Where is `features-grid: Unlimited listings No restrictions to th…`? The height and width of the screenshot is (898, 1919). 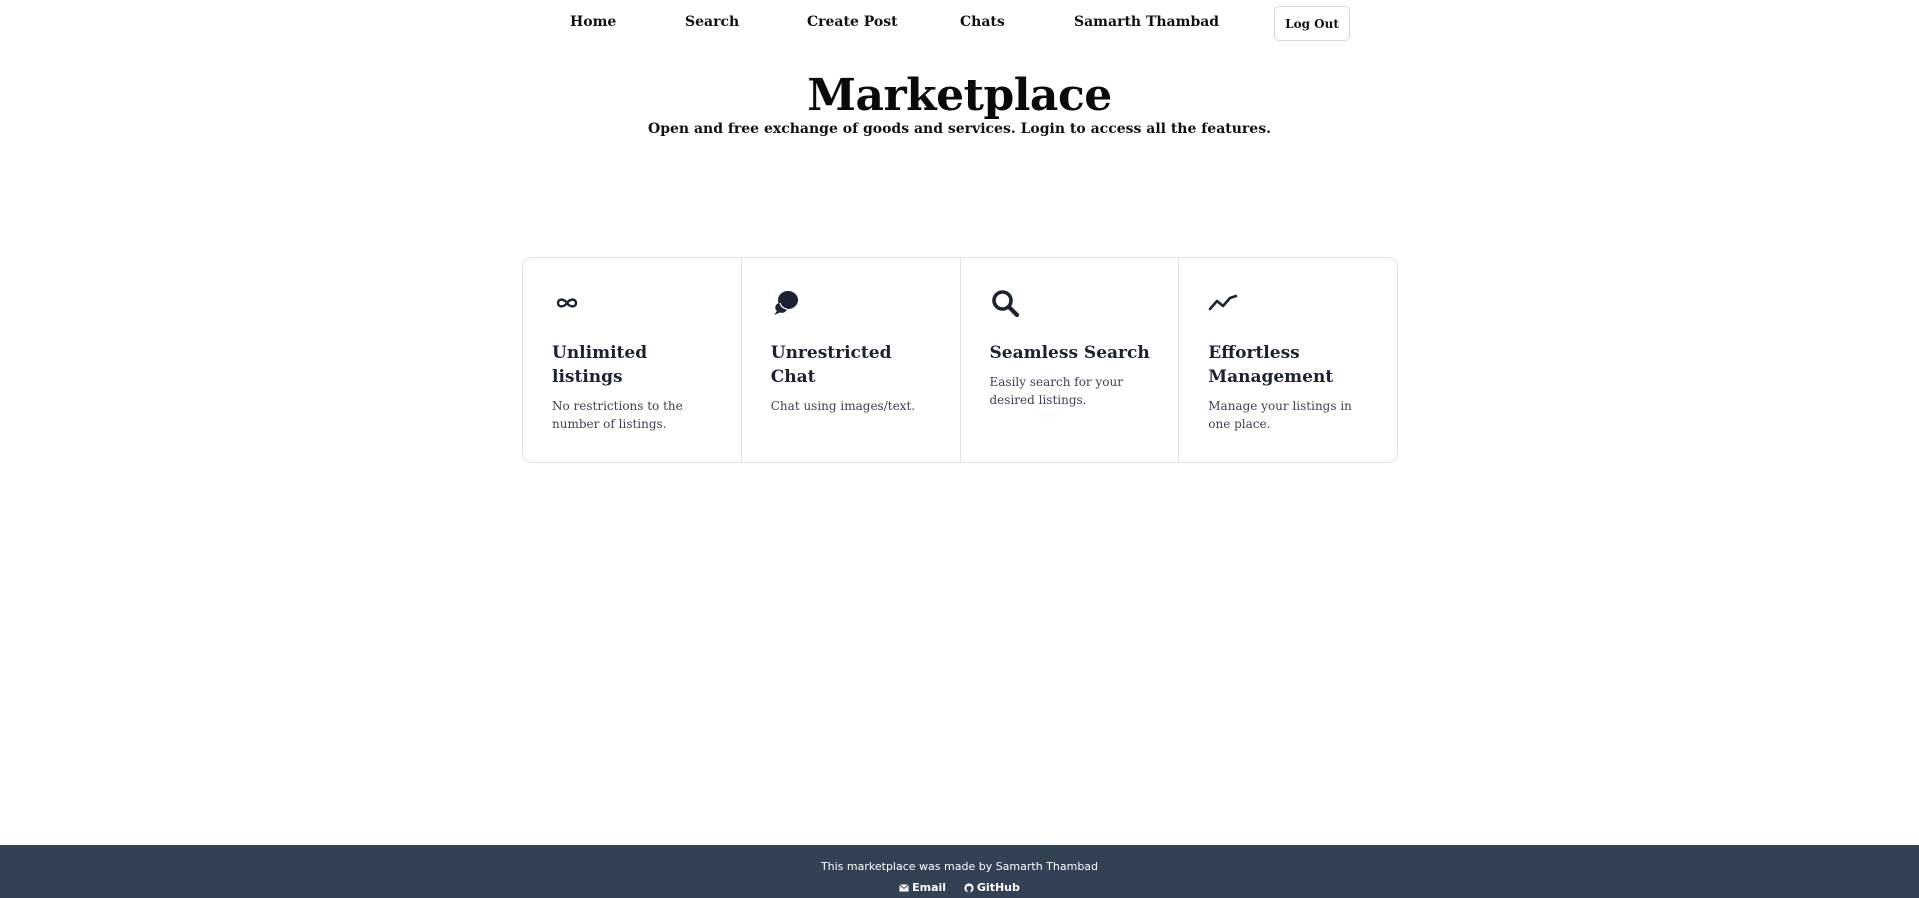
features-grid: Unlimited listings No restrictions to th… is located at coordinates (960, 360).